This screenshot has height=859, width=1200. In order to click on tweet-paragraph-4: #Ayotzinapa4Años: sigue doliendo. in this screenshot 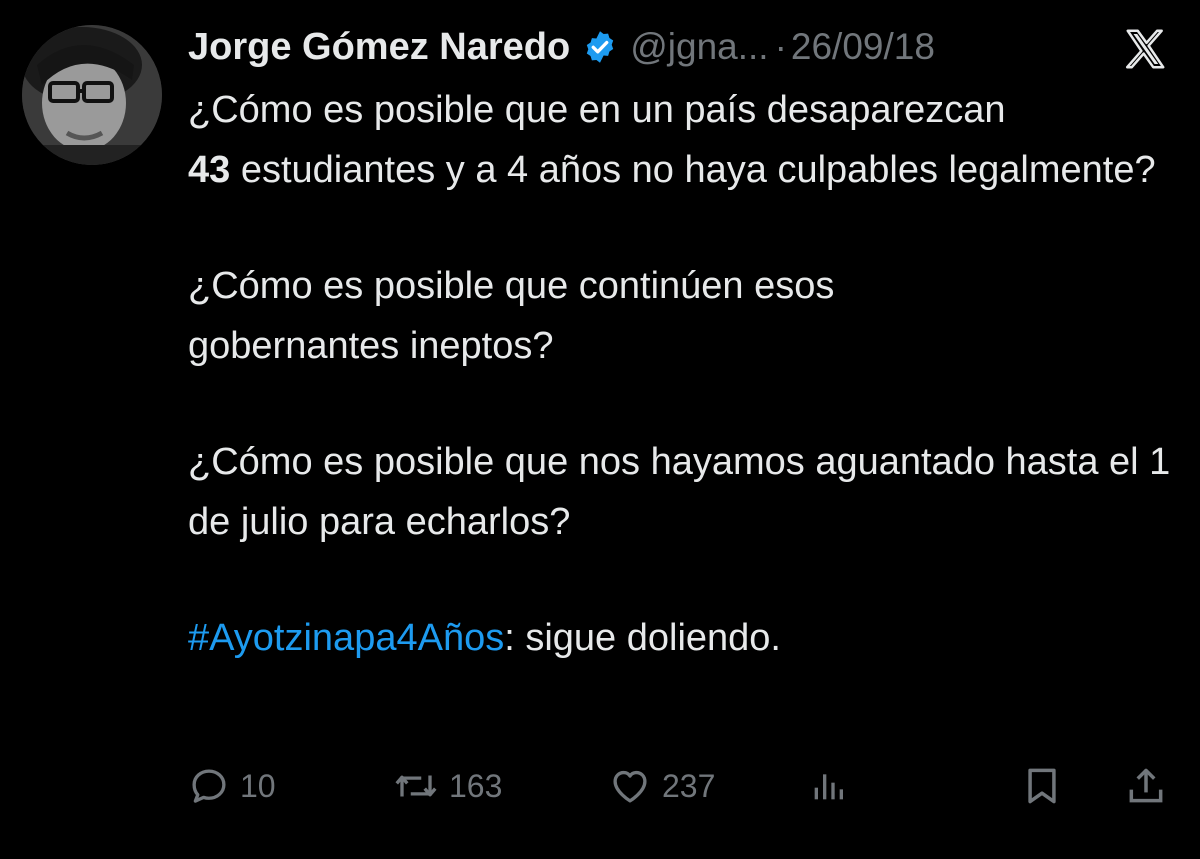, I will do `click(683, 638)`.